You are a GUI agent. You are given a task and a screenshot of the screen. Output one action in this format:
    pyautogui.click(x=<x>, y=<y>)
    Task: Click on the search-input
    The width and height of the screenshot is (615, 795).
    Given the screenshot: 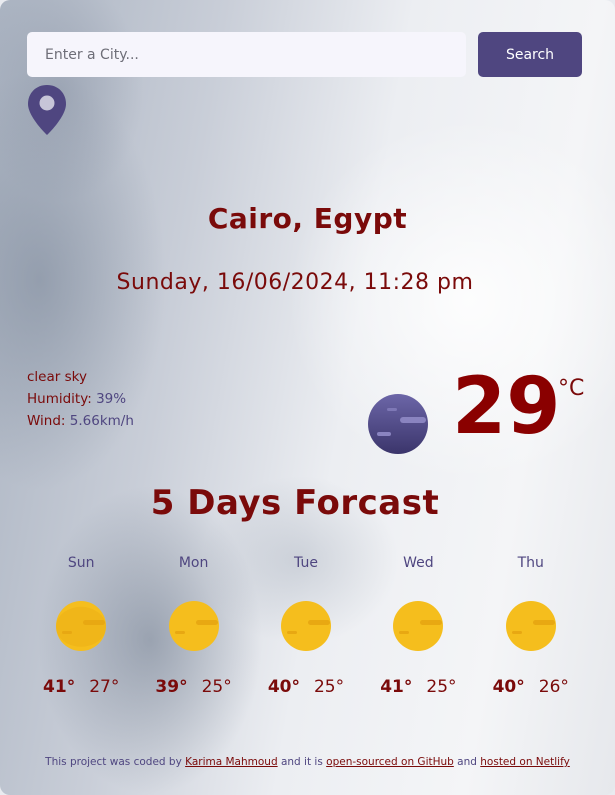 What is the action you would take?
    pyautogui.click(x=246, y=54)
    